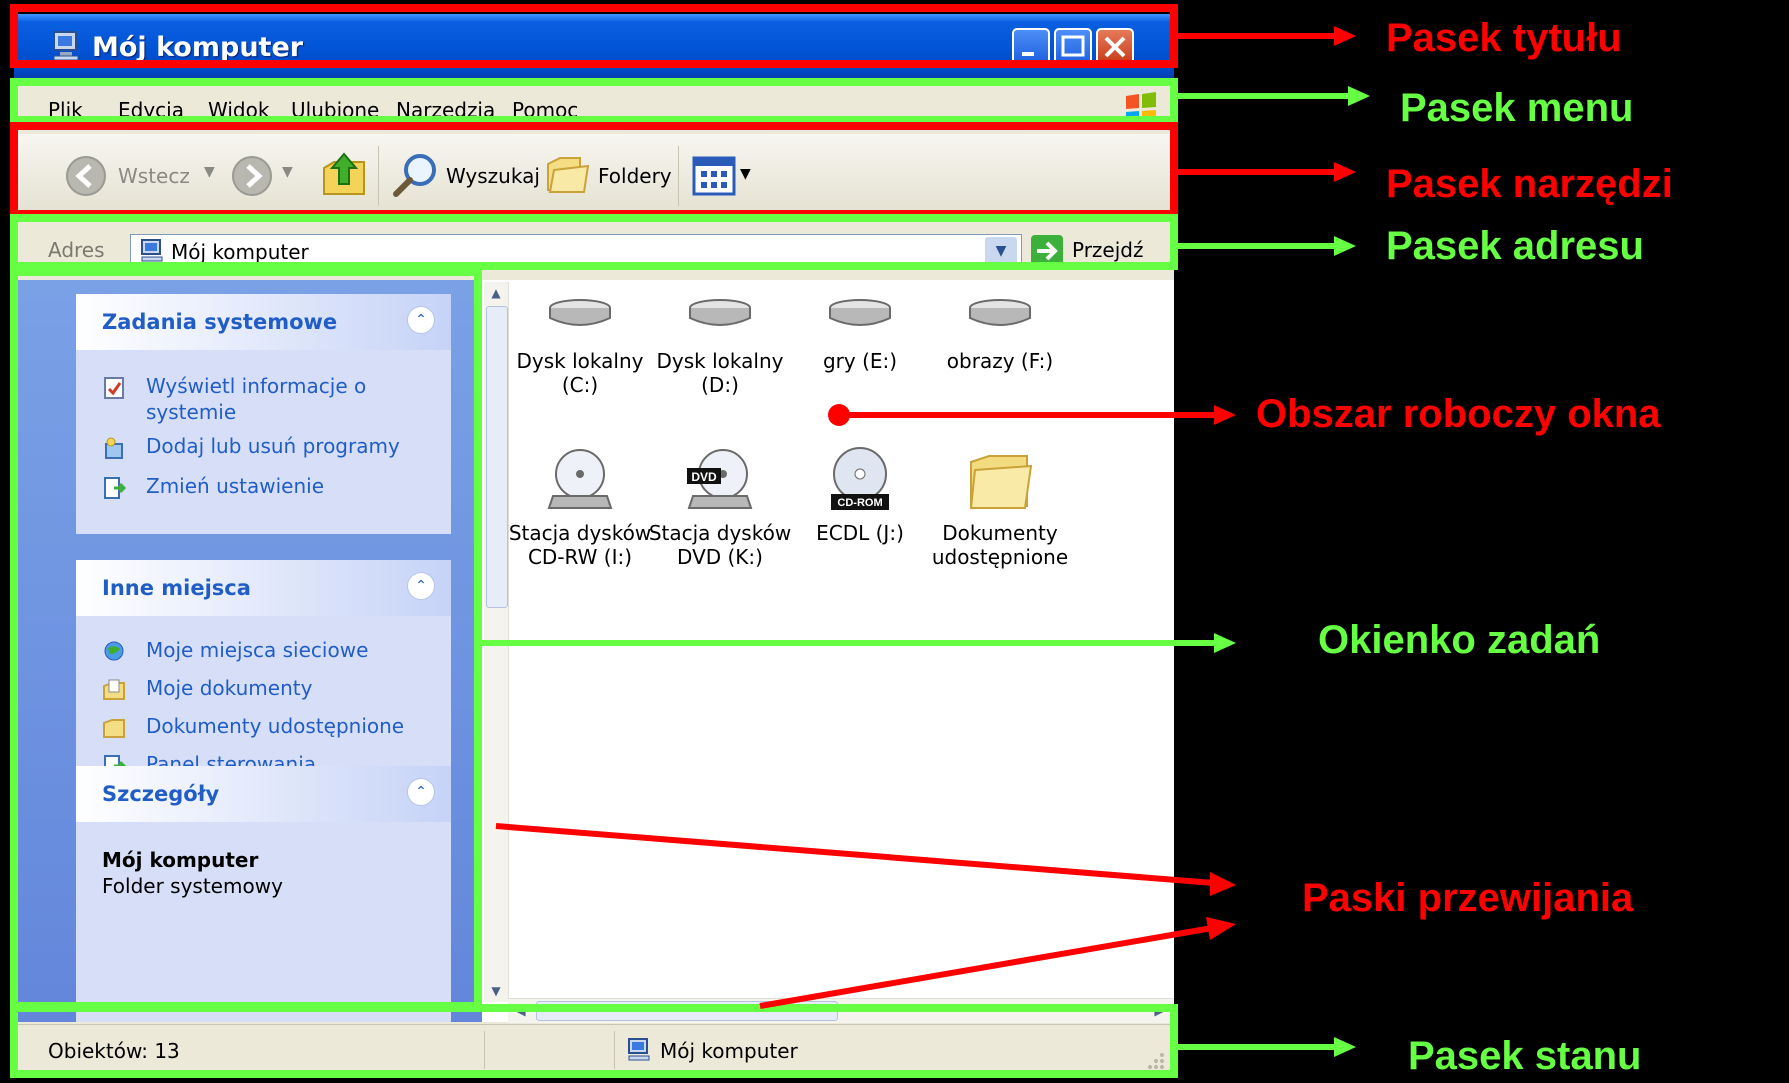 Image resolution: width=1789 pixels, height=1083 pixels. Describe the element at coordinates (1529, 184) in the screenshot. I see `annotation-toolbar: Pasek narzędzi` at that location.